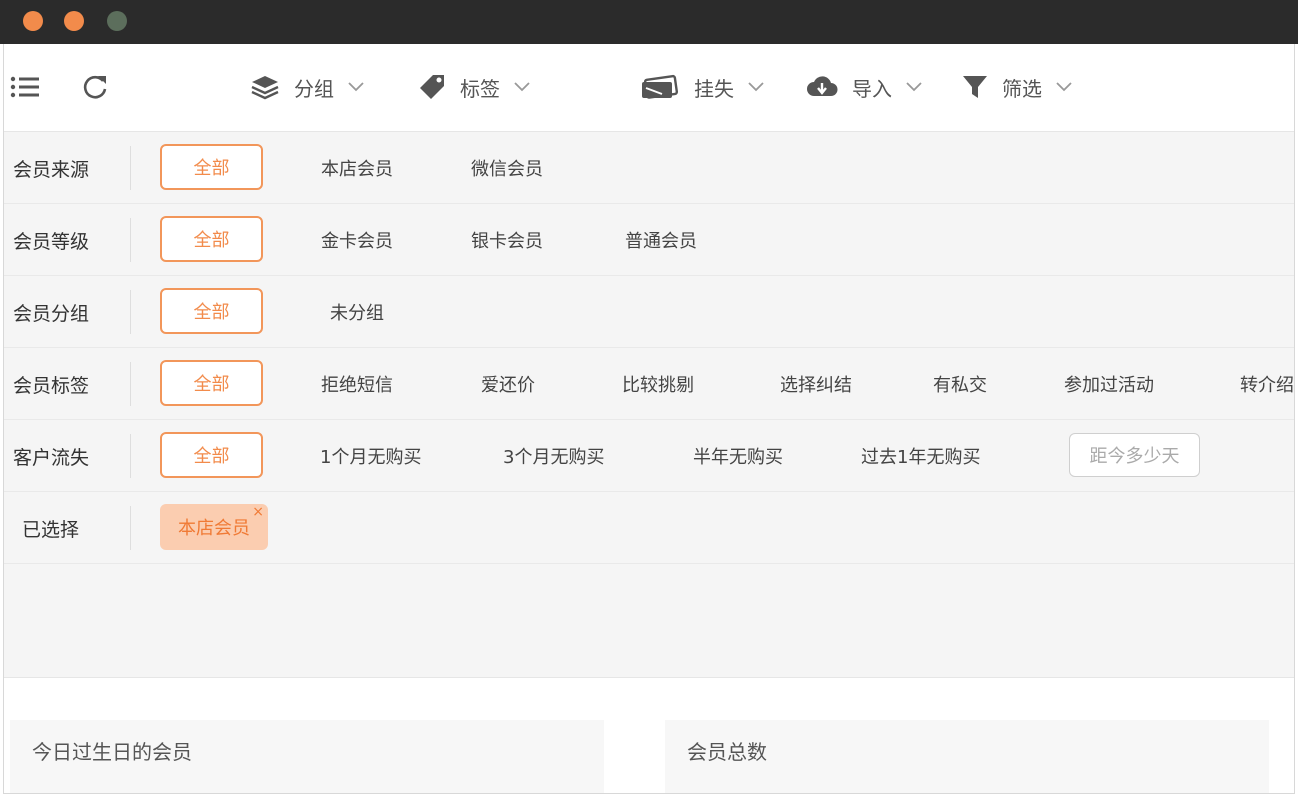 This screenshot has height=796, width=1298. What do you see at coordinates (649, 528) in the screenshot?
I see `filter-row-selected: 已选择 本店会员 ×` at bounding box center [649, 528].